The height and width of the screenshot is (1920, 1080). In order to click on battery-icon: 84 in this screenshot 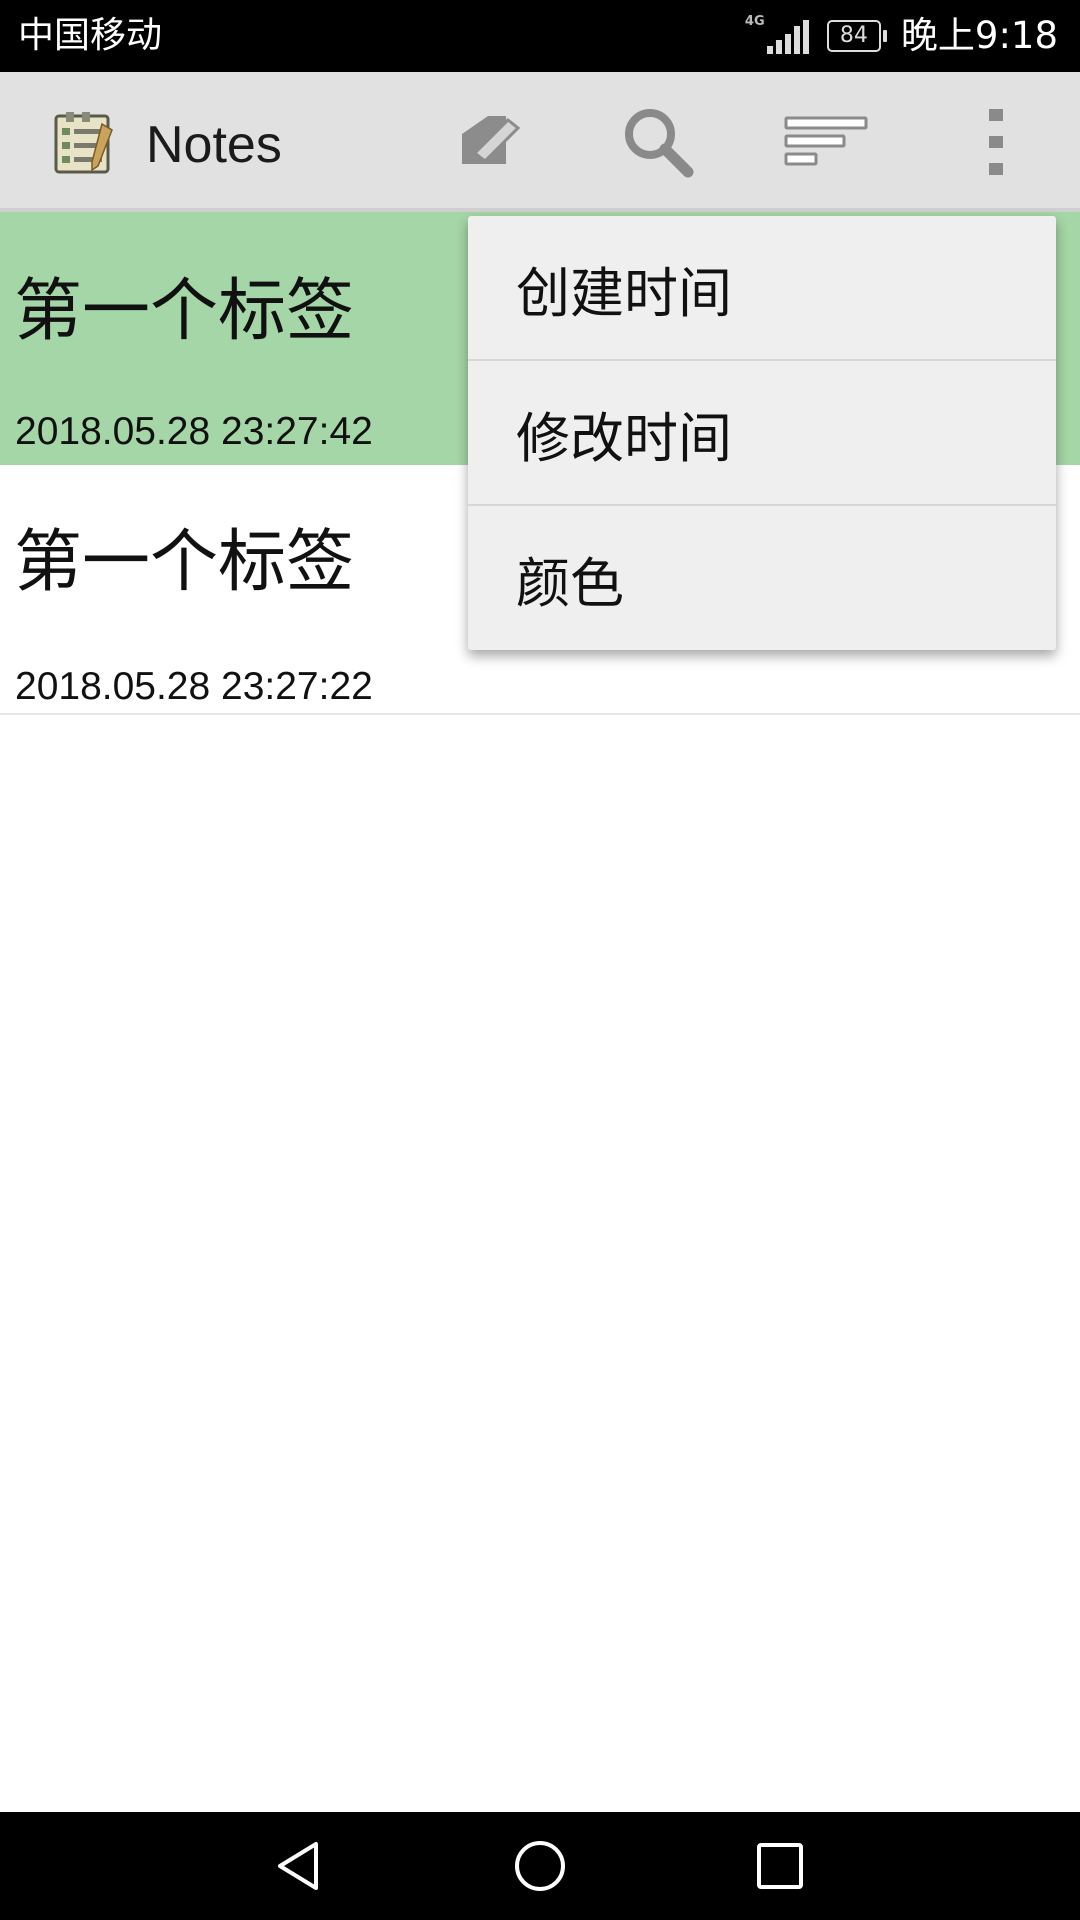, I will do `click(856, 36)`.